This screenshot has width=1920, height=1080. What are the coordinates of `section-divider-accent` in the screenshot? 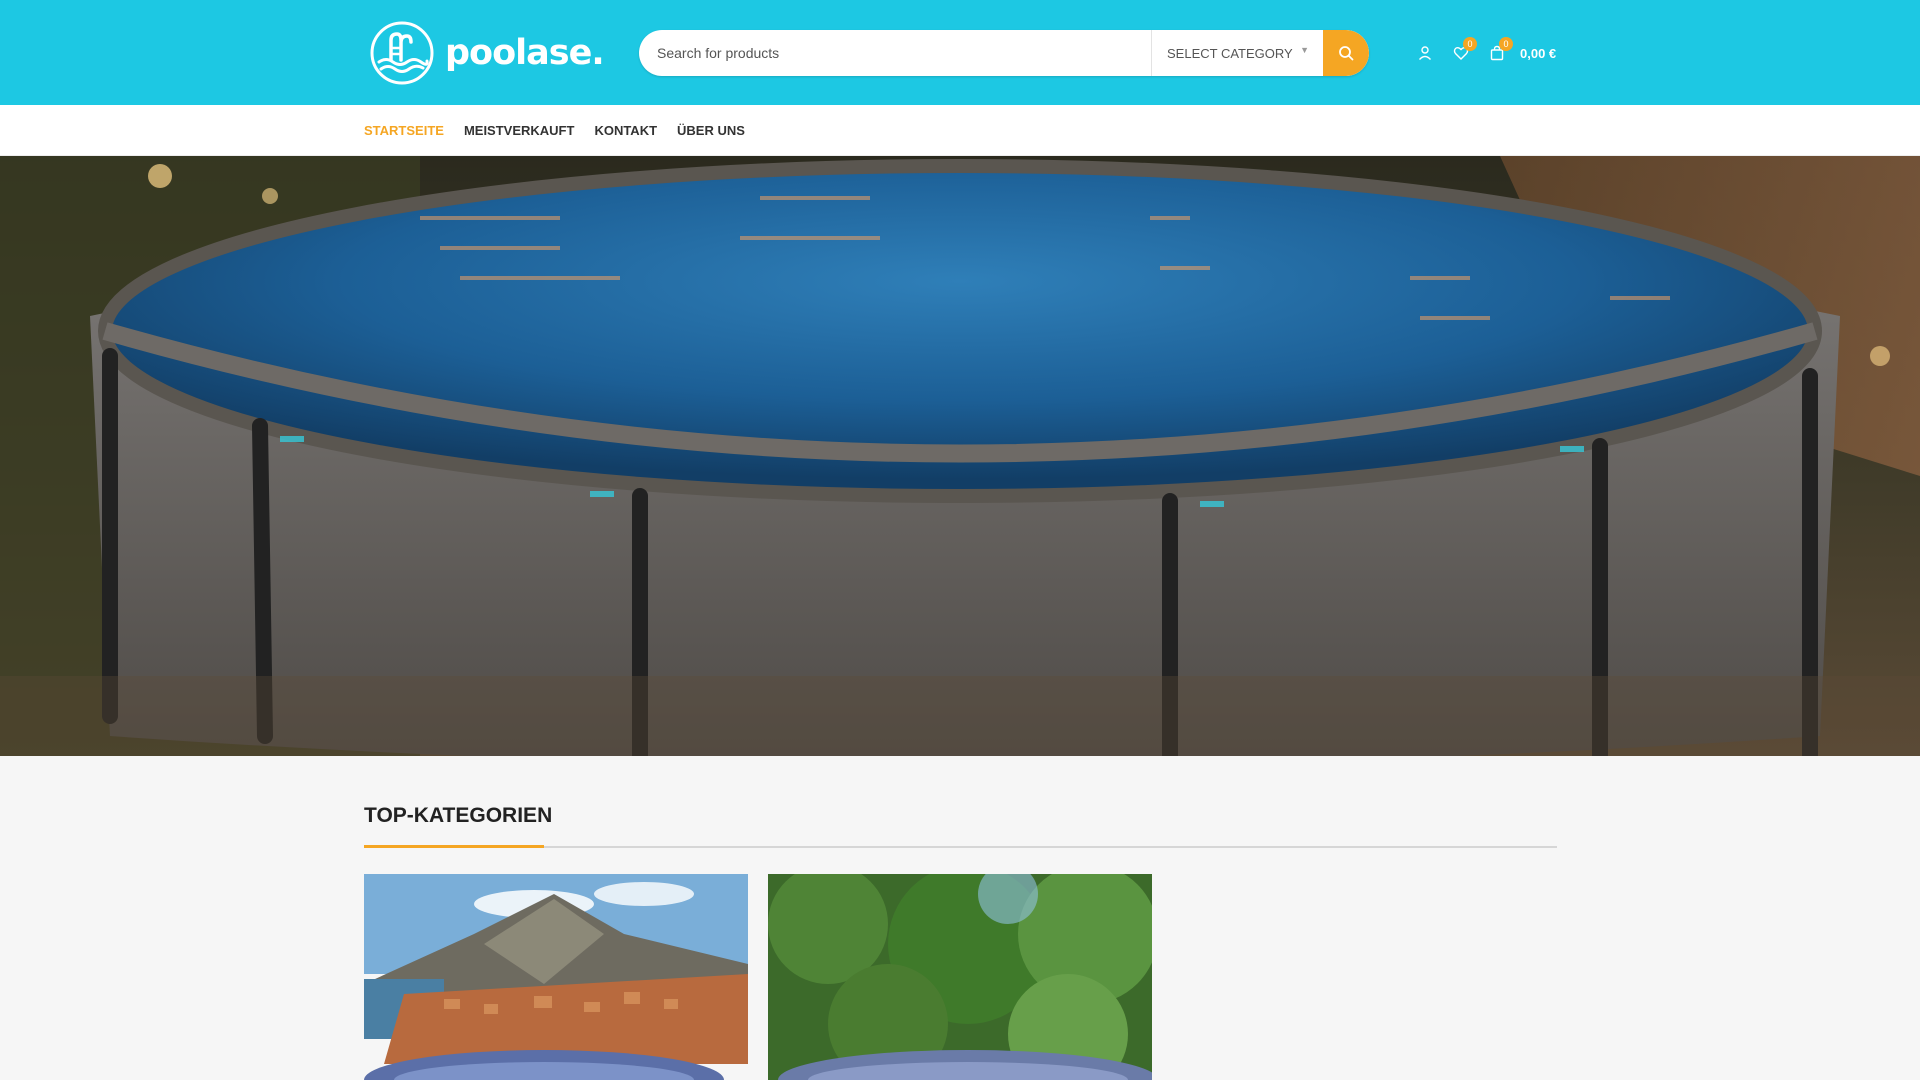 It's located at (454, 846).